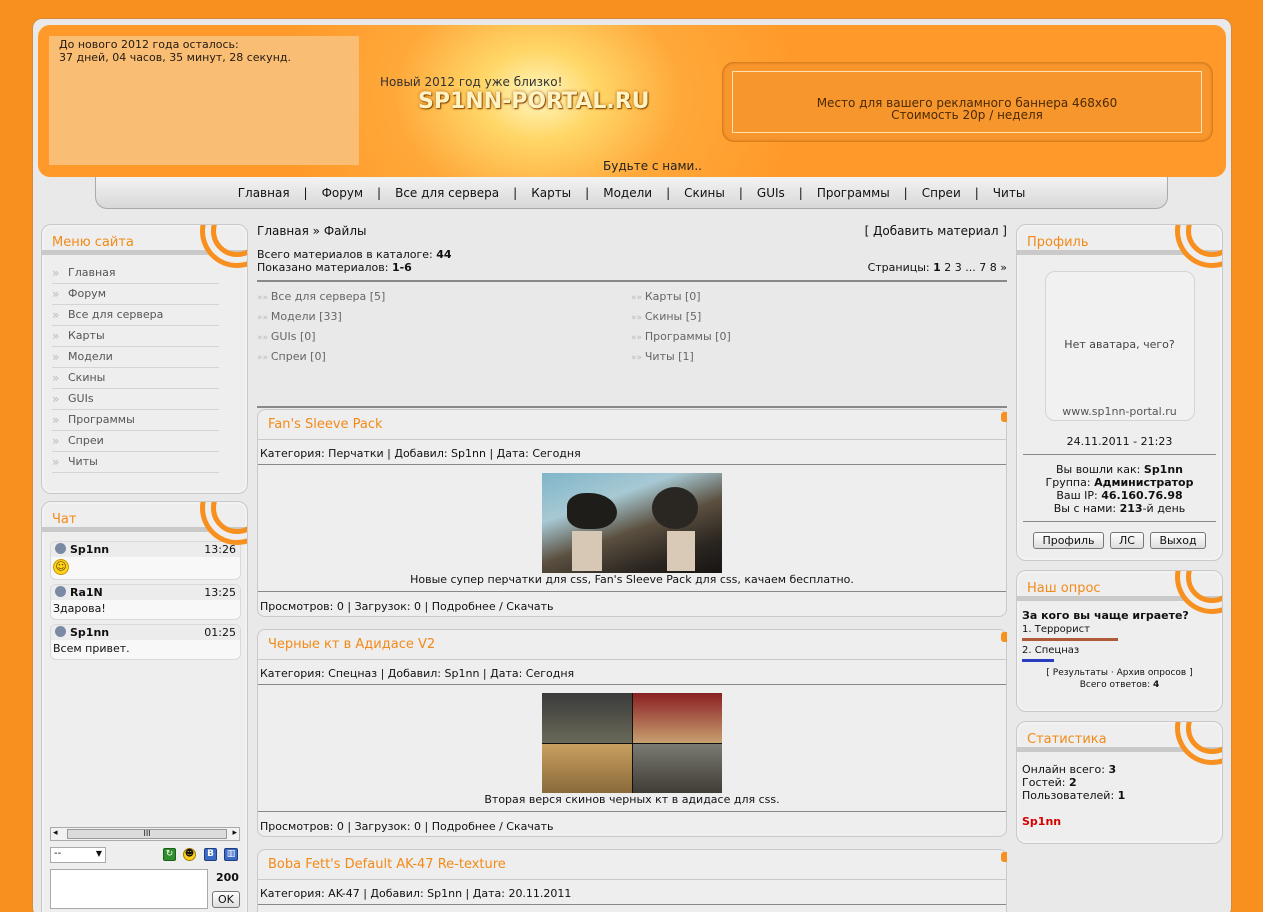 The height and width of the screenshot is (912, 1263). I want to click on poll-bar, so click(1070, 639).